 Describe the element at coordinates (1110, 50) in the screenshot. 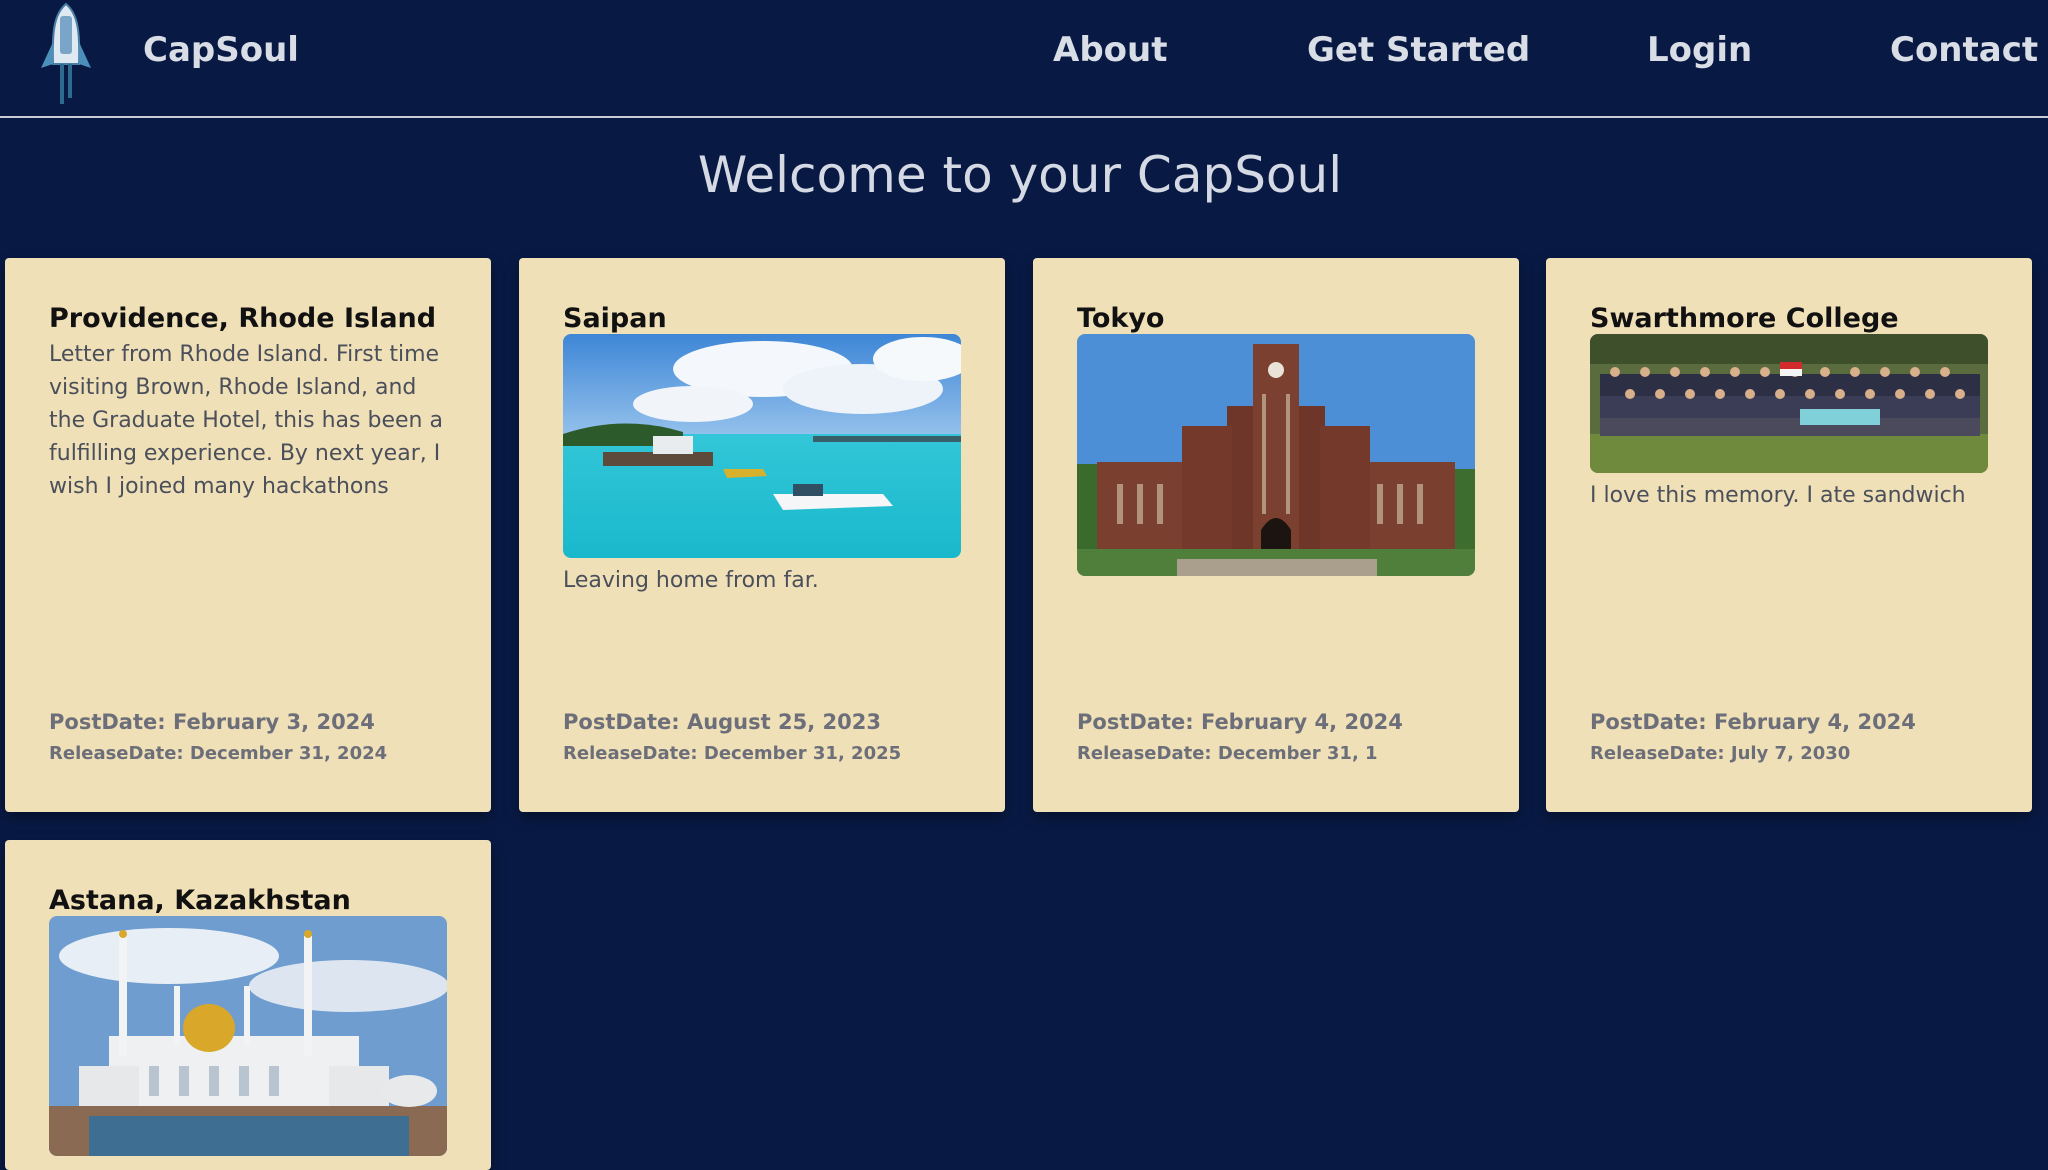

I see `nav-about-link: About` at that location.